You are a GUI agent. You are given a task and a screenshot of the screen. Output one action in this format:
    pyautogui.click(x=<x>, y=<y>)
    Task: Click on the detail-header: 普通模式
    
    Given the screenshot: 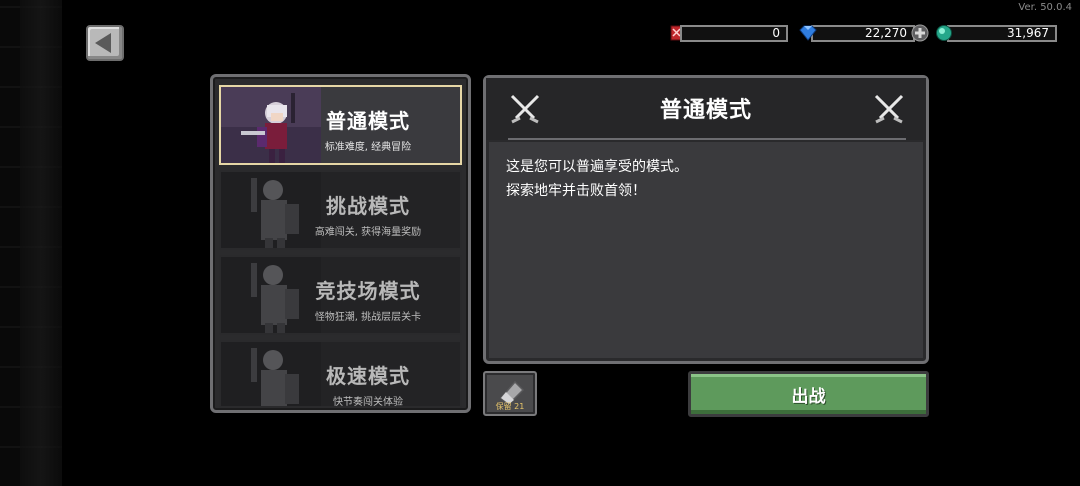 What is the action you would take?
    pyautogui.click(x=706, y=109)
    